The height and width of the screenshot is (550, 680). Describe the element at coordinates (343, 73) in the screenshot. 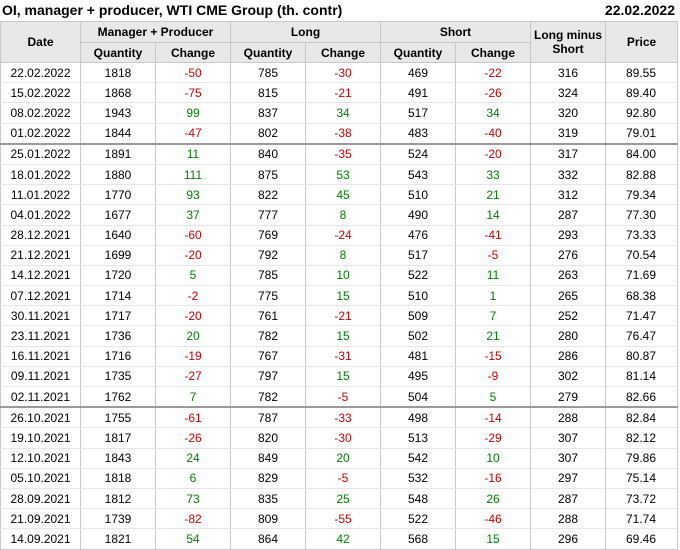

I see `long-change-cell: -30` at that location.